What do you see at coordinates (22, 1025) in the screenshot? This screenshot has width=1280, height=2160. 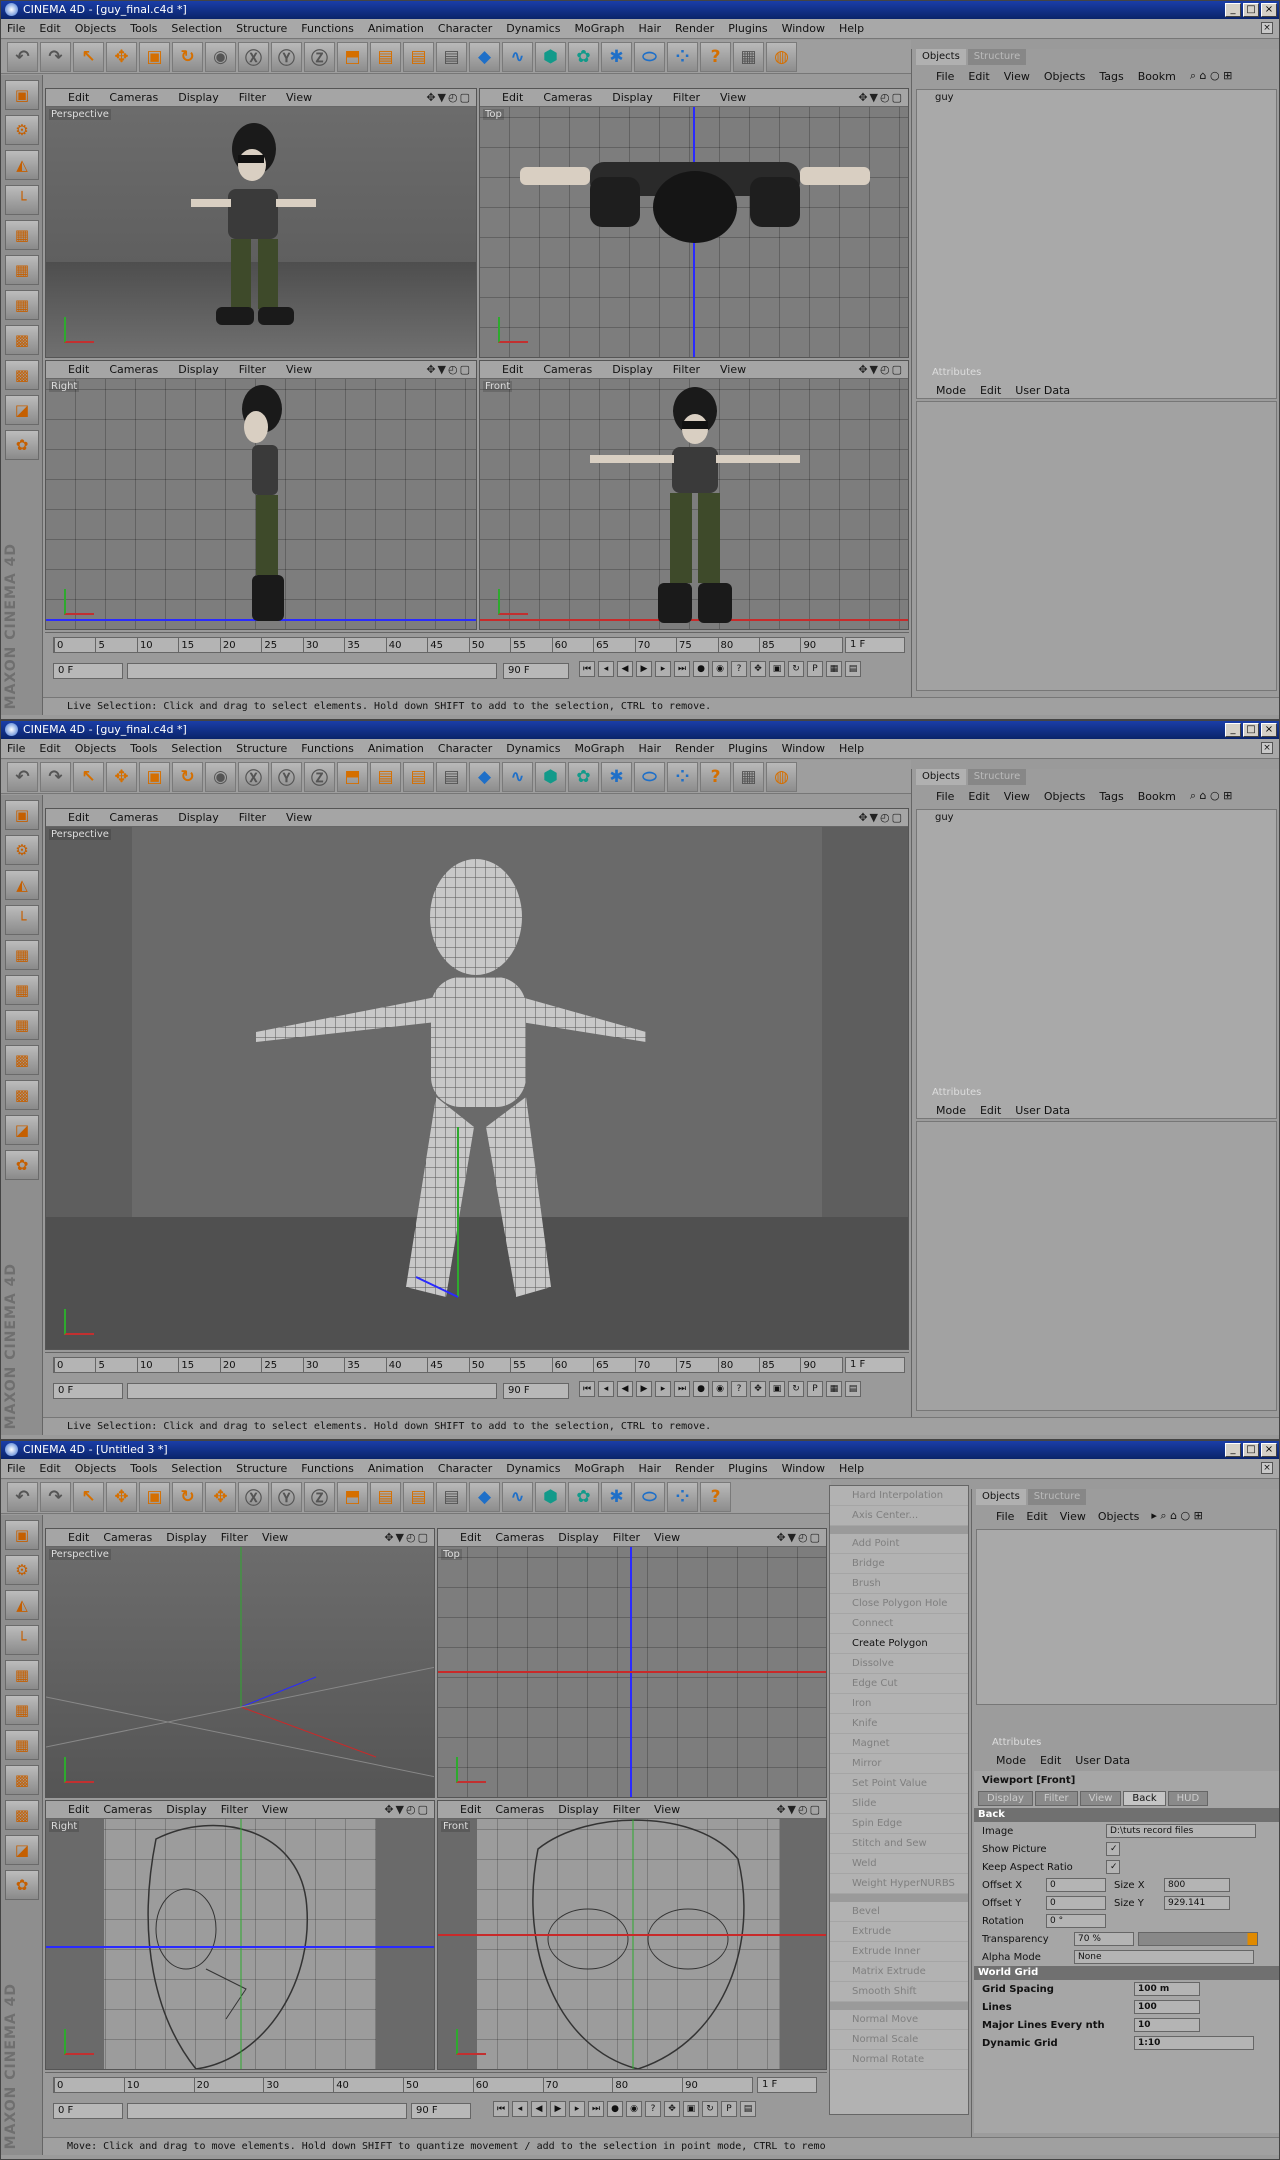 I see `polygons-mode-icon: ▦` at bounding box center [22, 1025].